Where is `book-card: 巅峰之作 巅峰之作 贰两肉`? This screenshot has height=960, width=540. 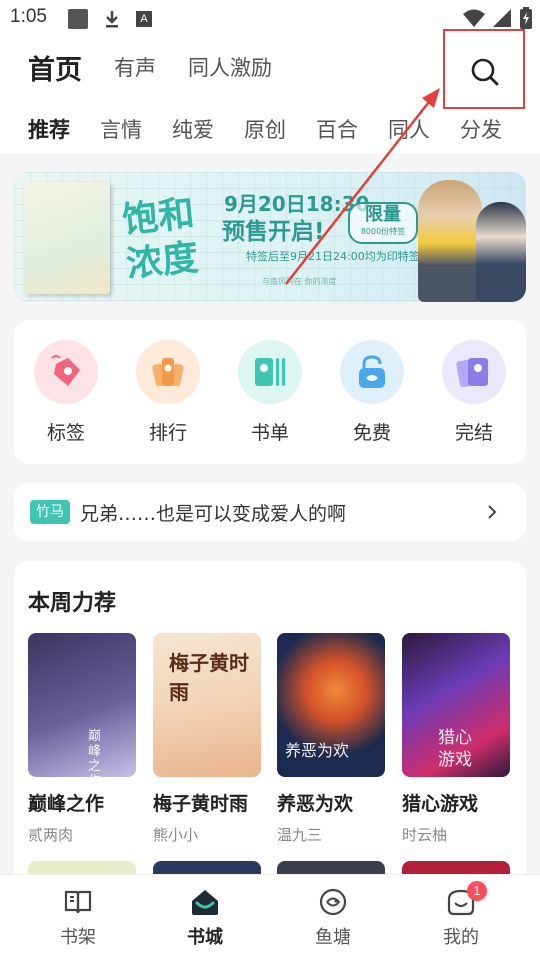 book-card: 巅峰之作 巅峰之作 贰两肉 is located at coordinates (82, 739).